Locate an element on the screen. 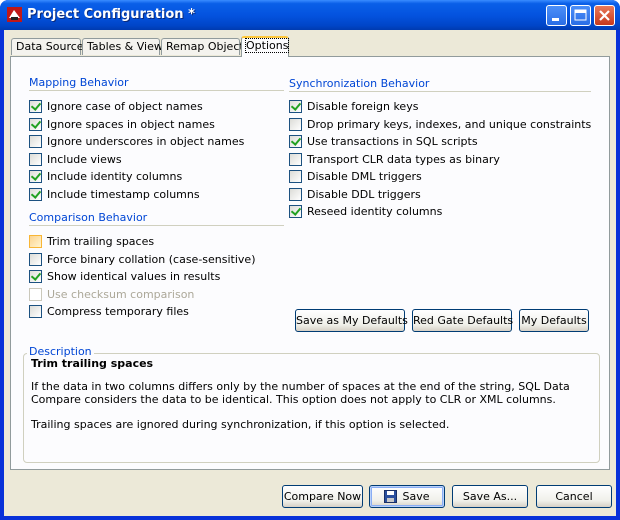 The width and height of the screenshot is (620, 520). app-icon is located at coordinates (14, 14).